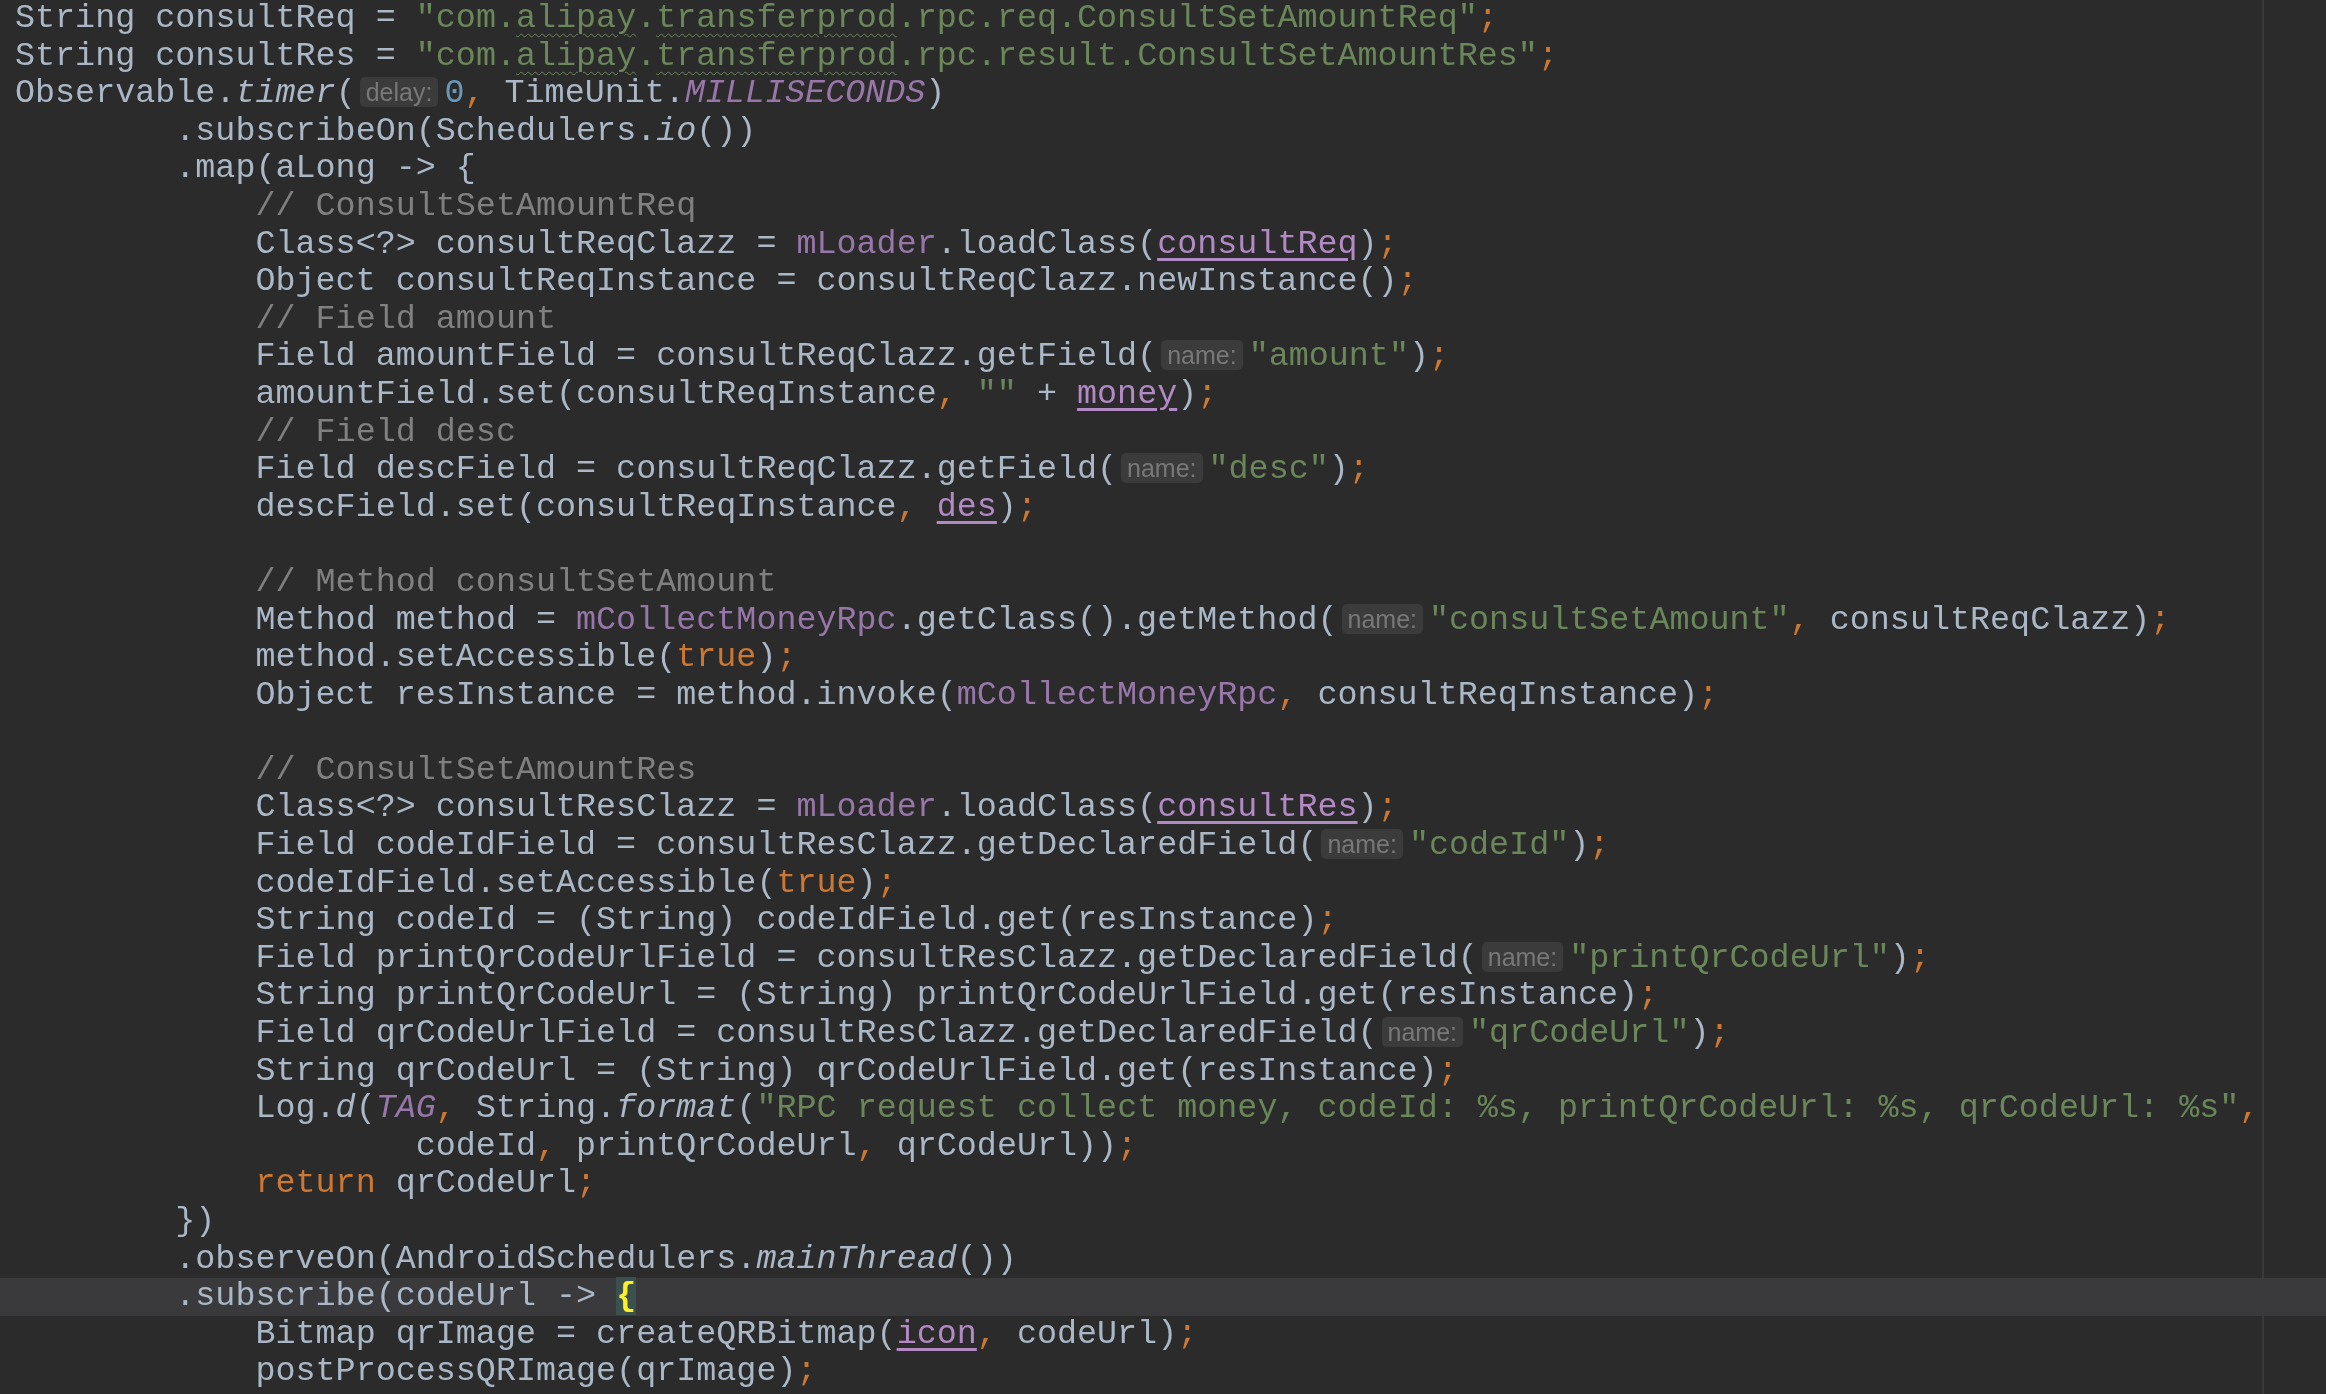  I want to click on code-text: ()), so click(986, 1258).